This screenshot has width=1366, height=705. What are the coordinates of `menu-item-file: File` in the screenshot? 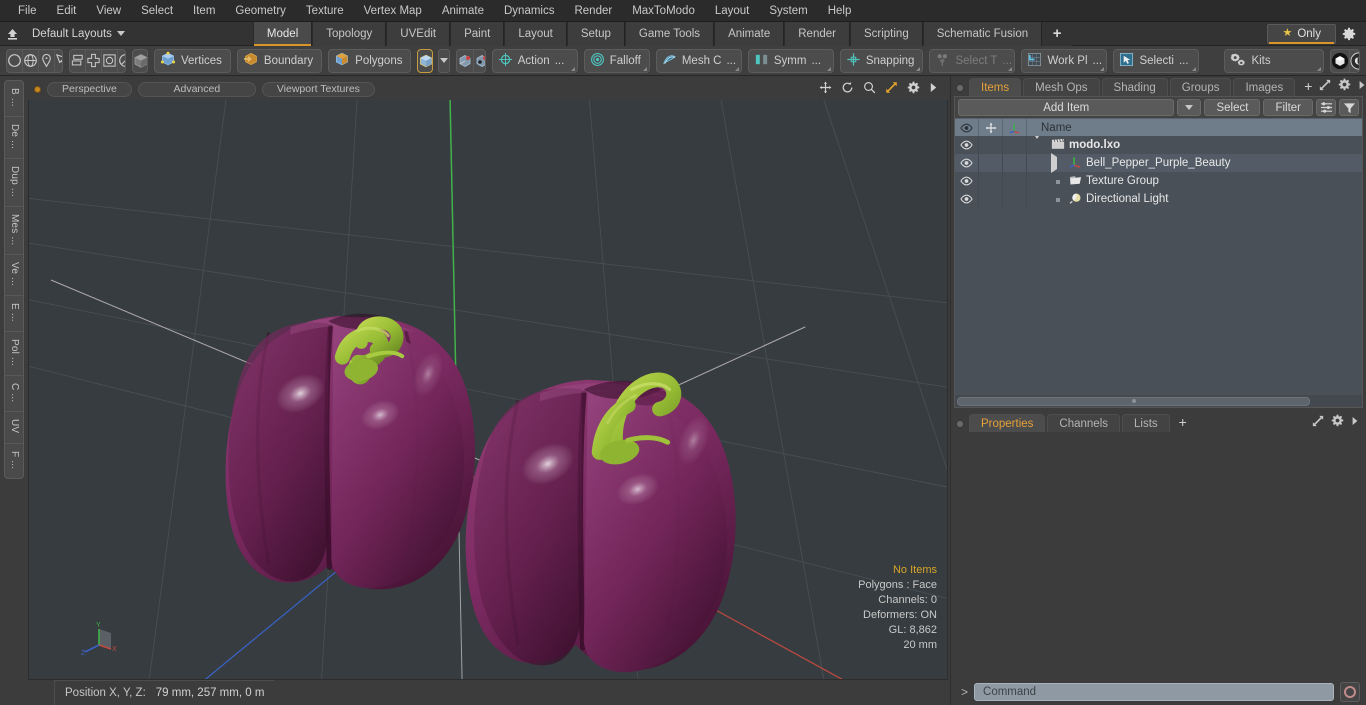 It's located at (27, 11).